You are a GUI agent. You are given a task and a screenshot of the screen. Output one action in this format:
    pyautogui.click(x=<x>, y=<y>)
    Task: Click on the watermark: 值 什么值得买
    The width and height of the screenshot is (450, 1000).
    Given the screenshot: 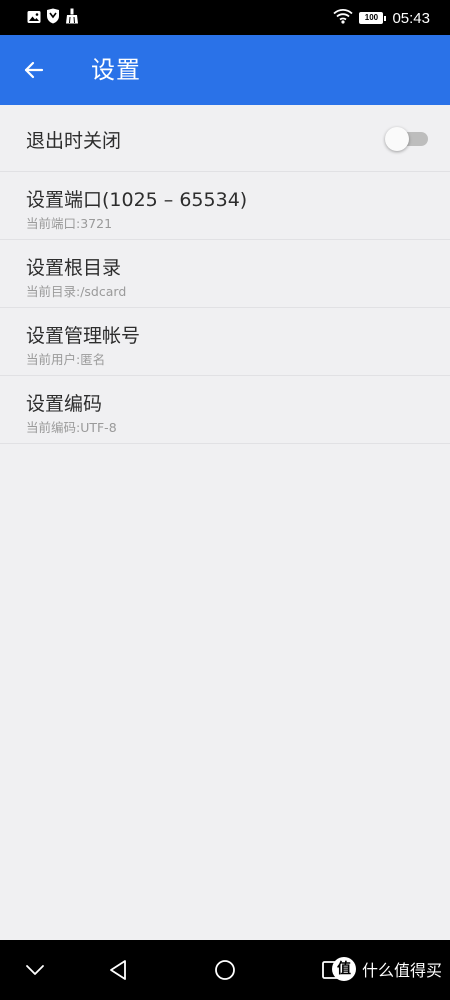 What is the action you would take?
    pyautogui.click(x=386, y=969)
    